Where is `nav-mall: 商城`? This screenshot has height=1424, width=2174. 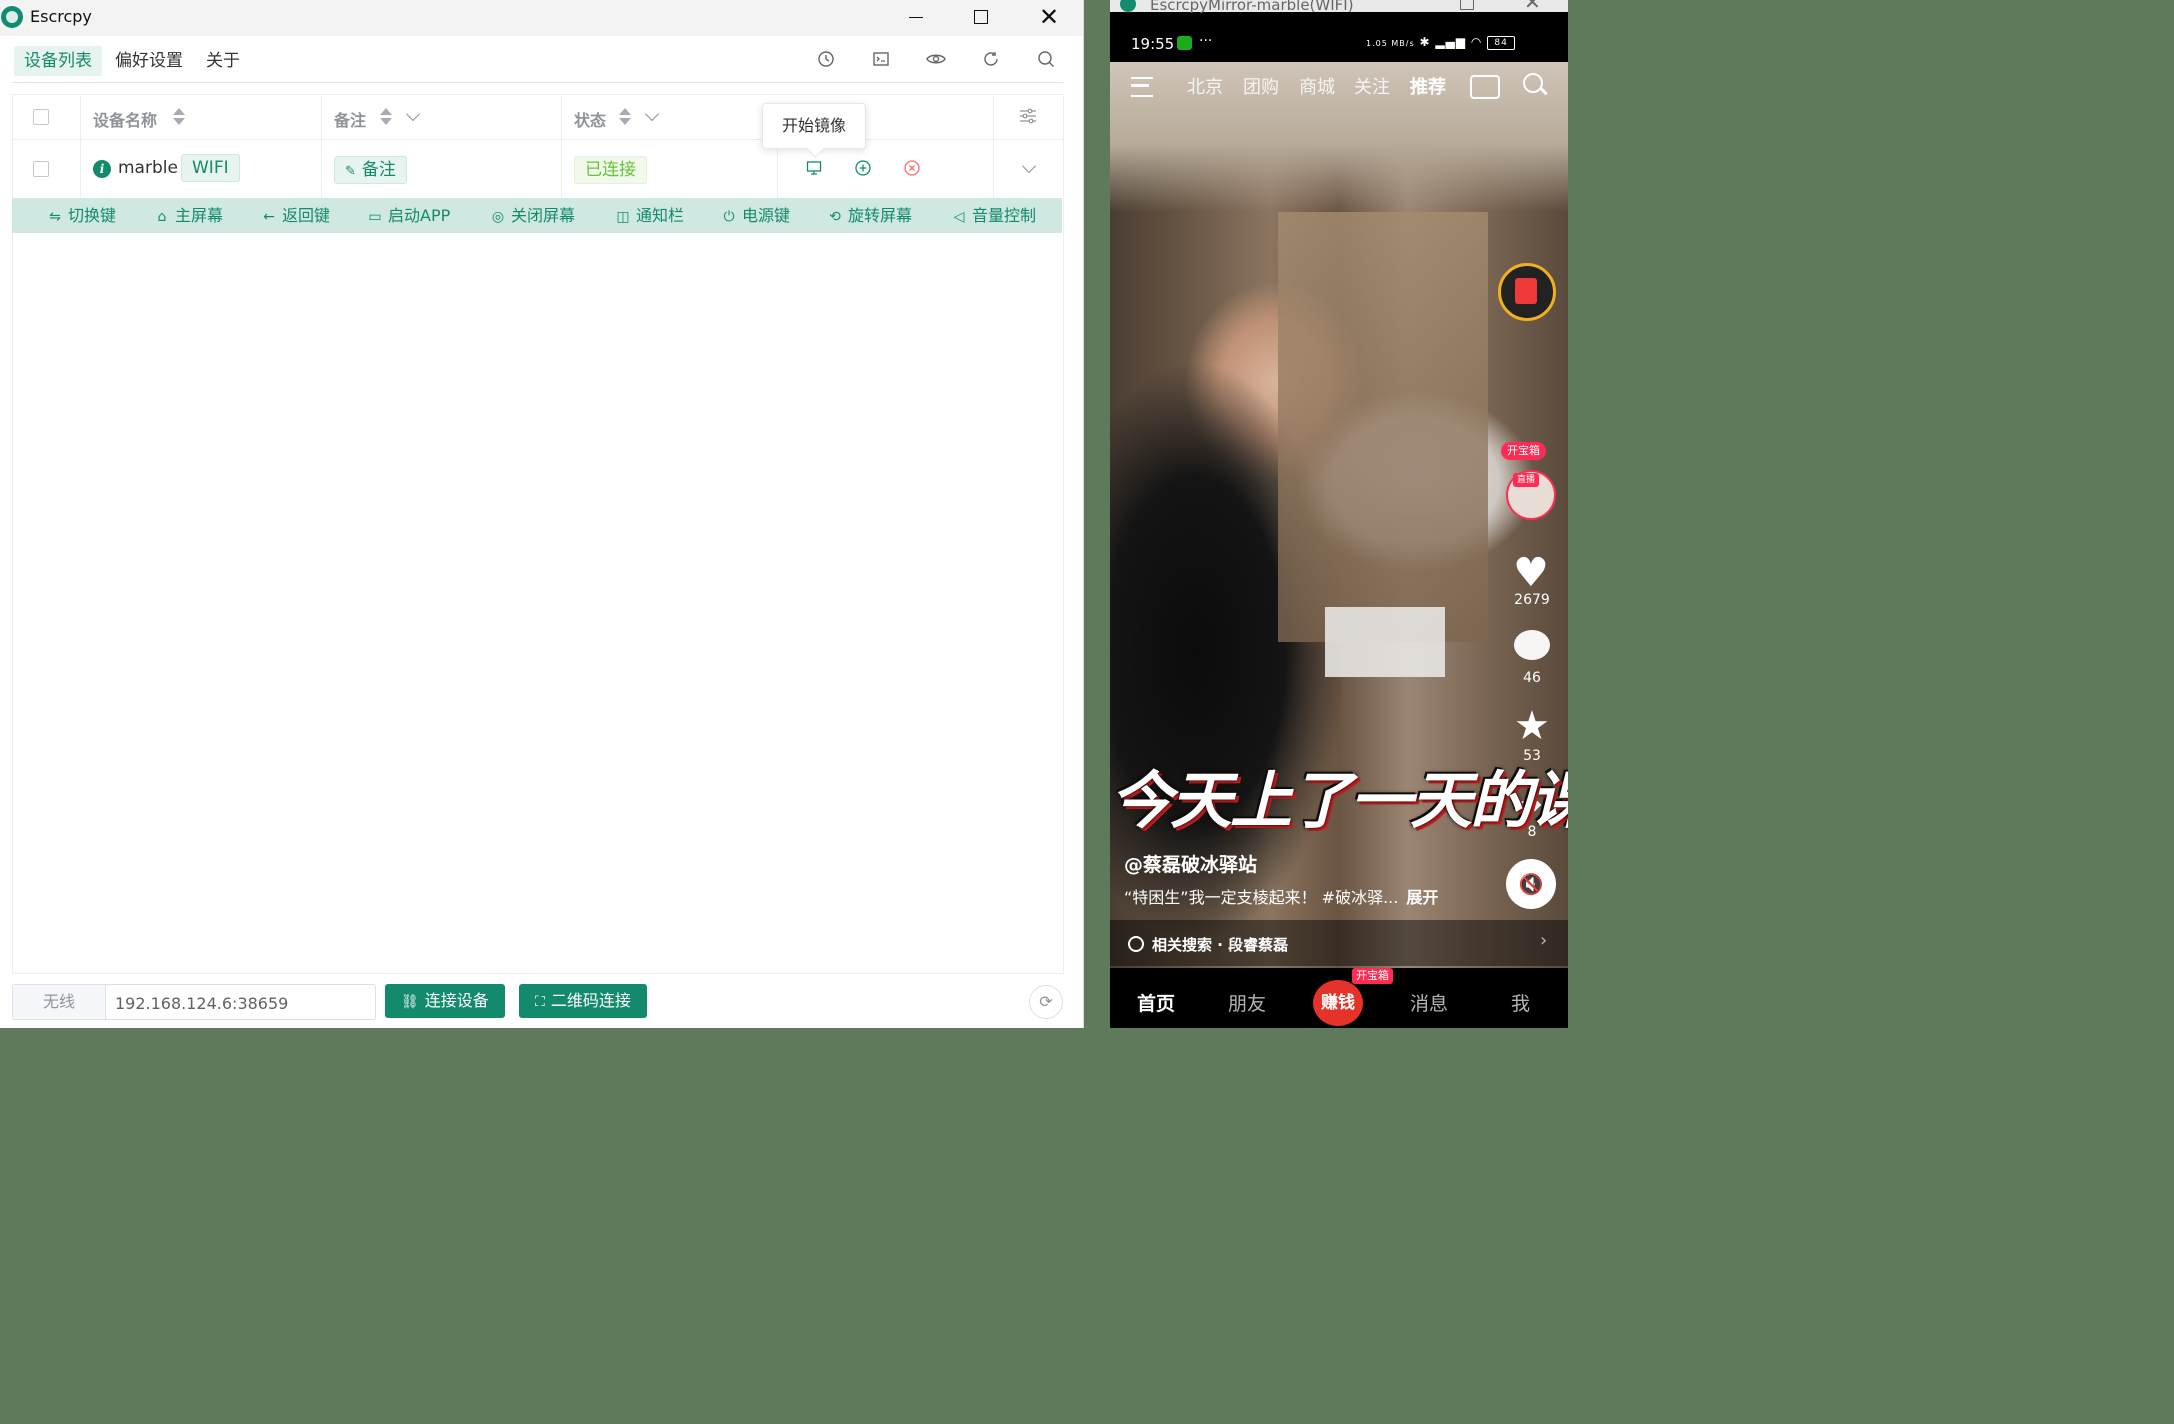 nav-mall: 商城 is located at coordinates (1317, 86).